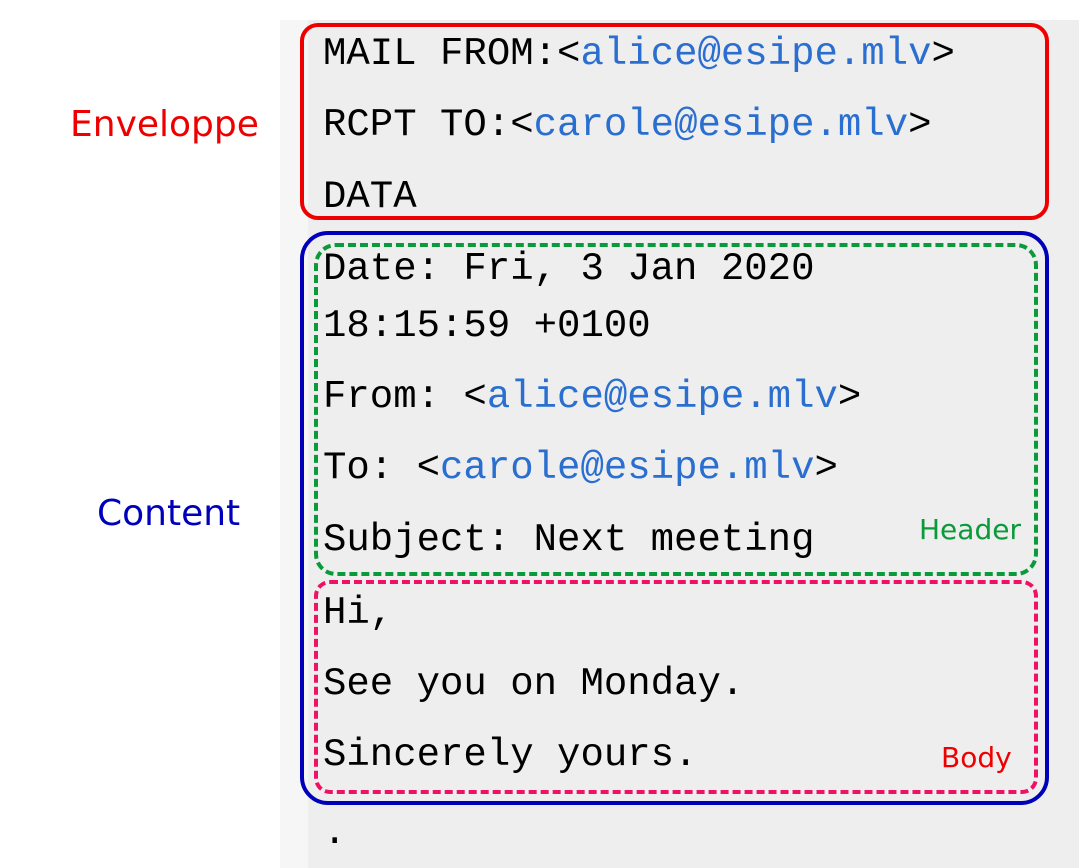 The image size is (1079, 868). I want to click on from-prefix: From: <, so click(405, 397).